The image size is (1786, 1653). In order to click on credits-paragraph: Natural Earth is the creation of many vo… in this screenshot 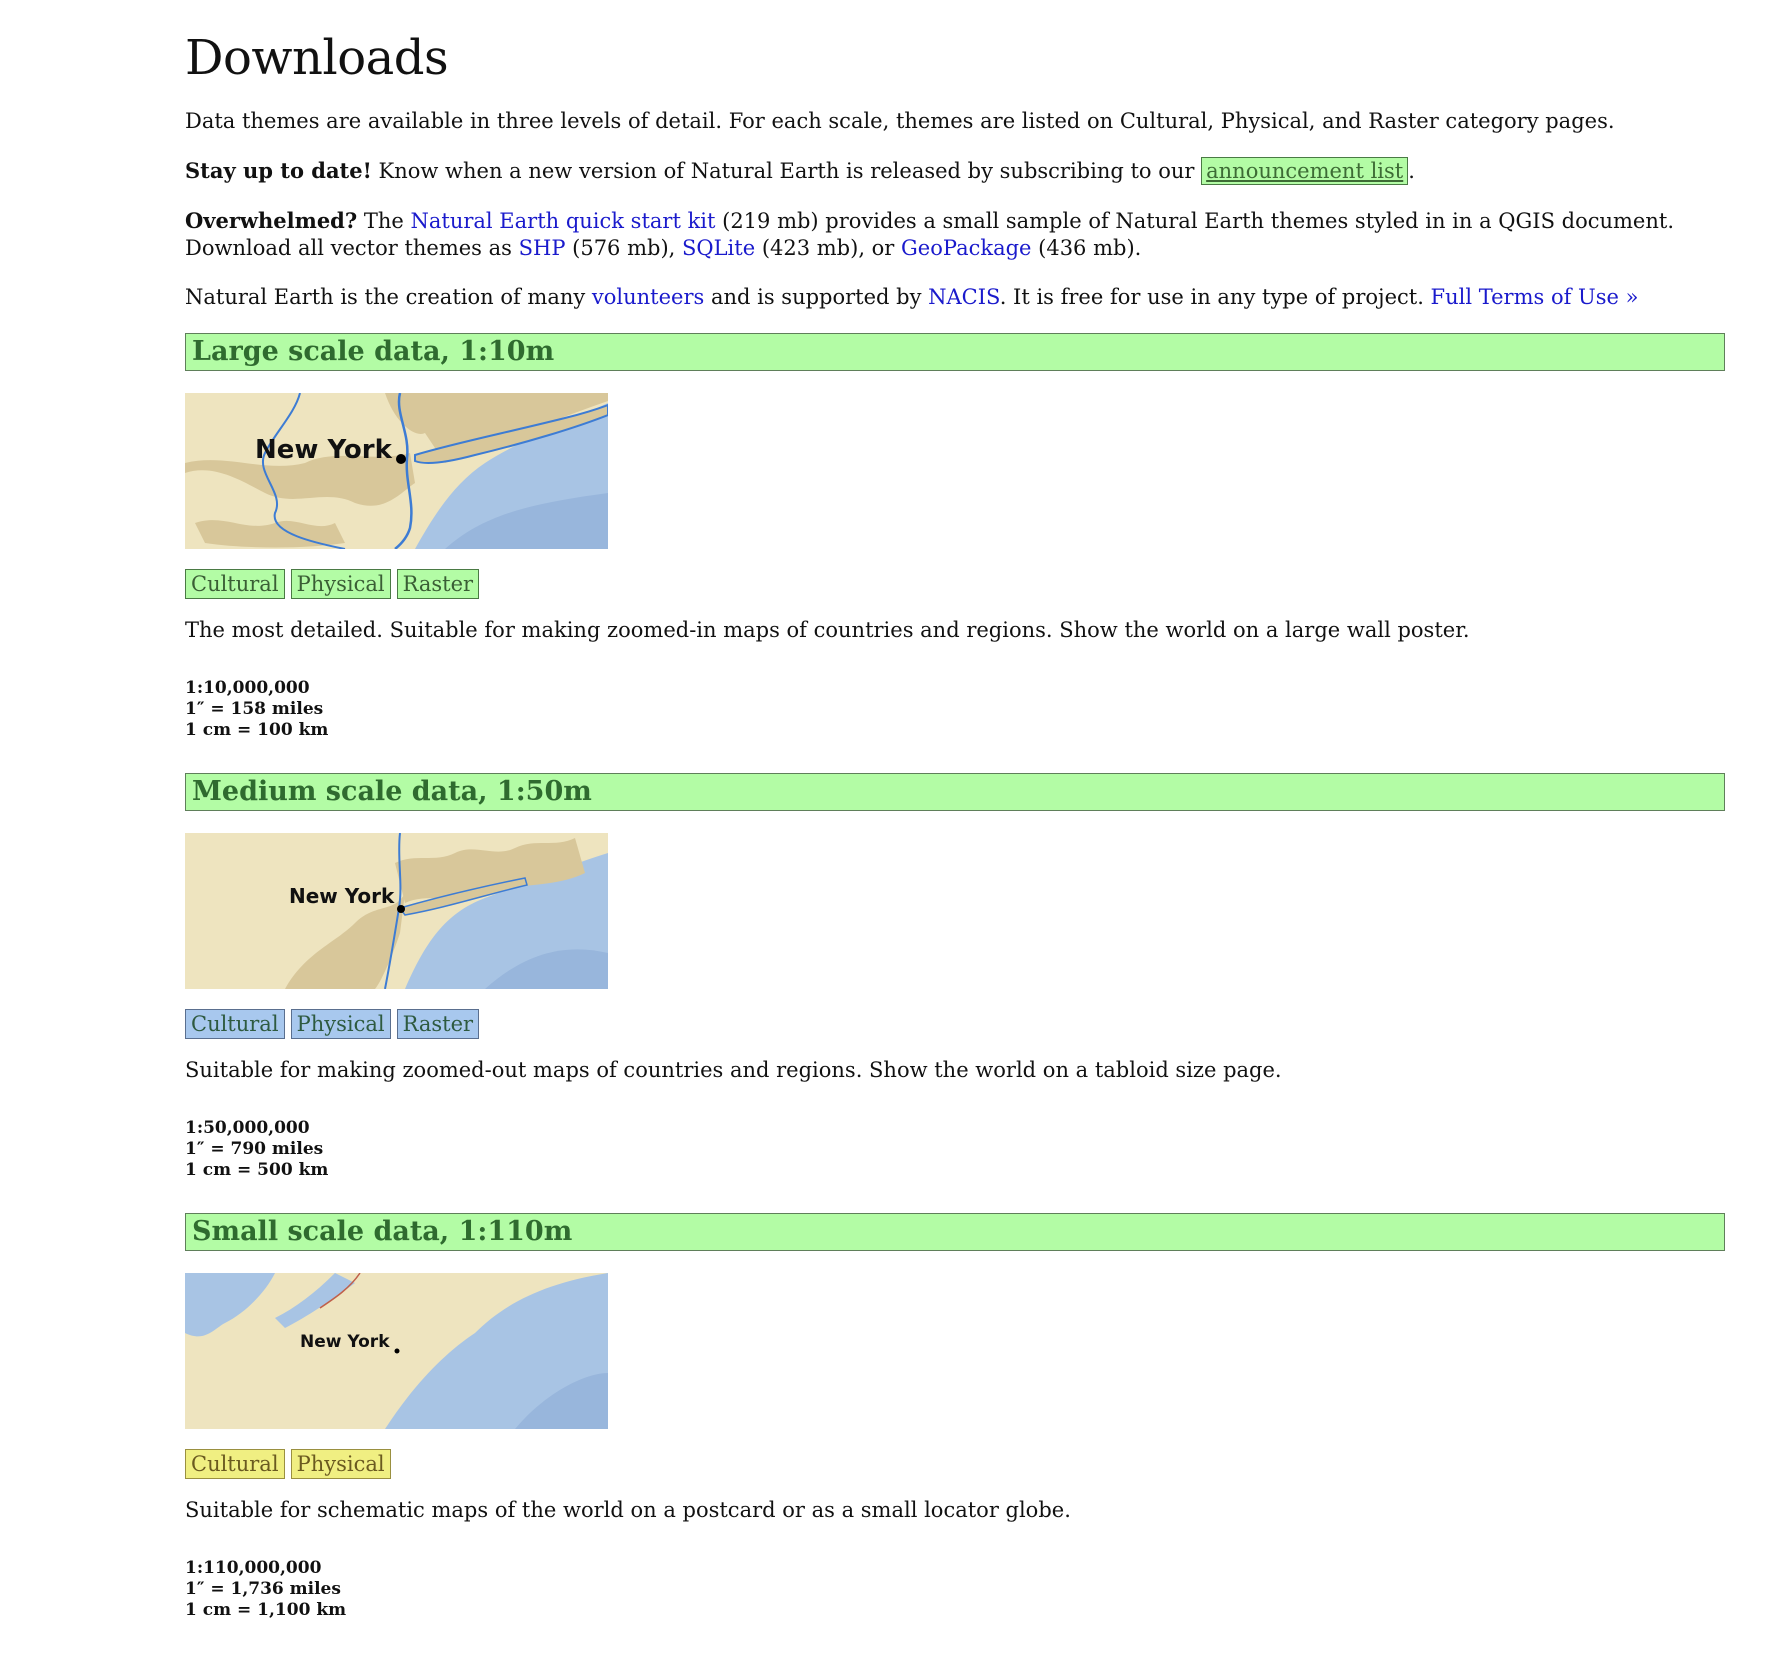, I will do `click(955, 297)`.